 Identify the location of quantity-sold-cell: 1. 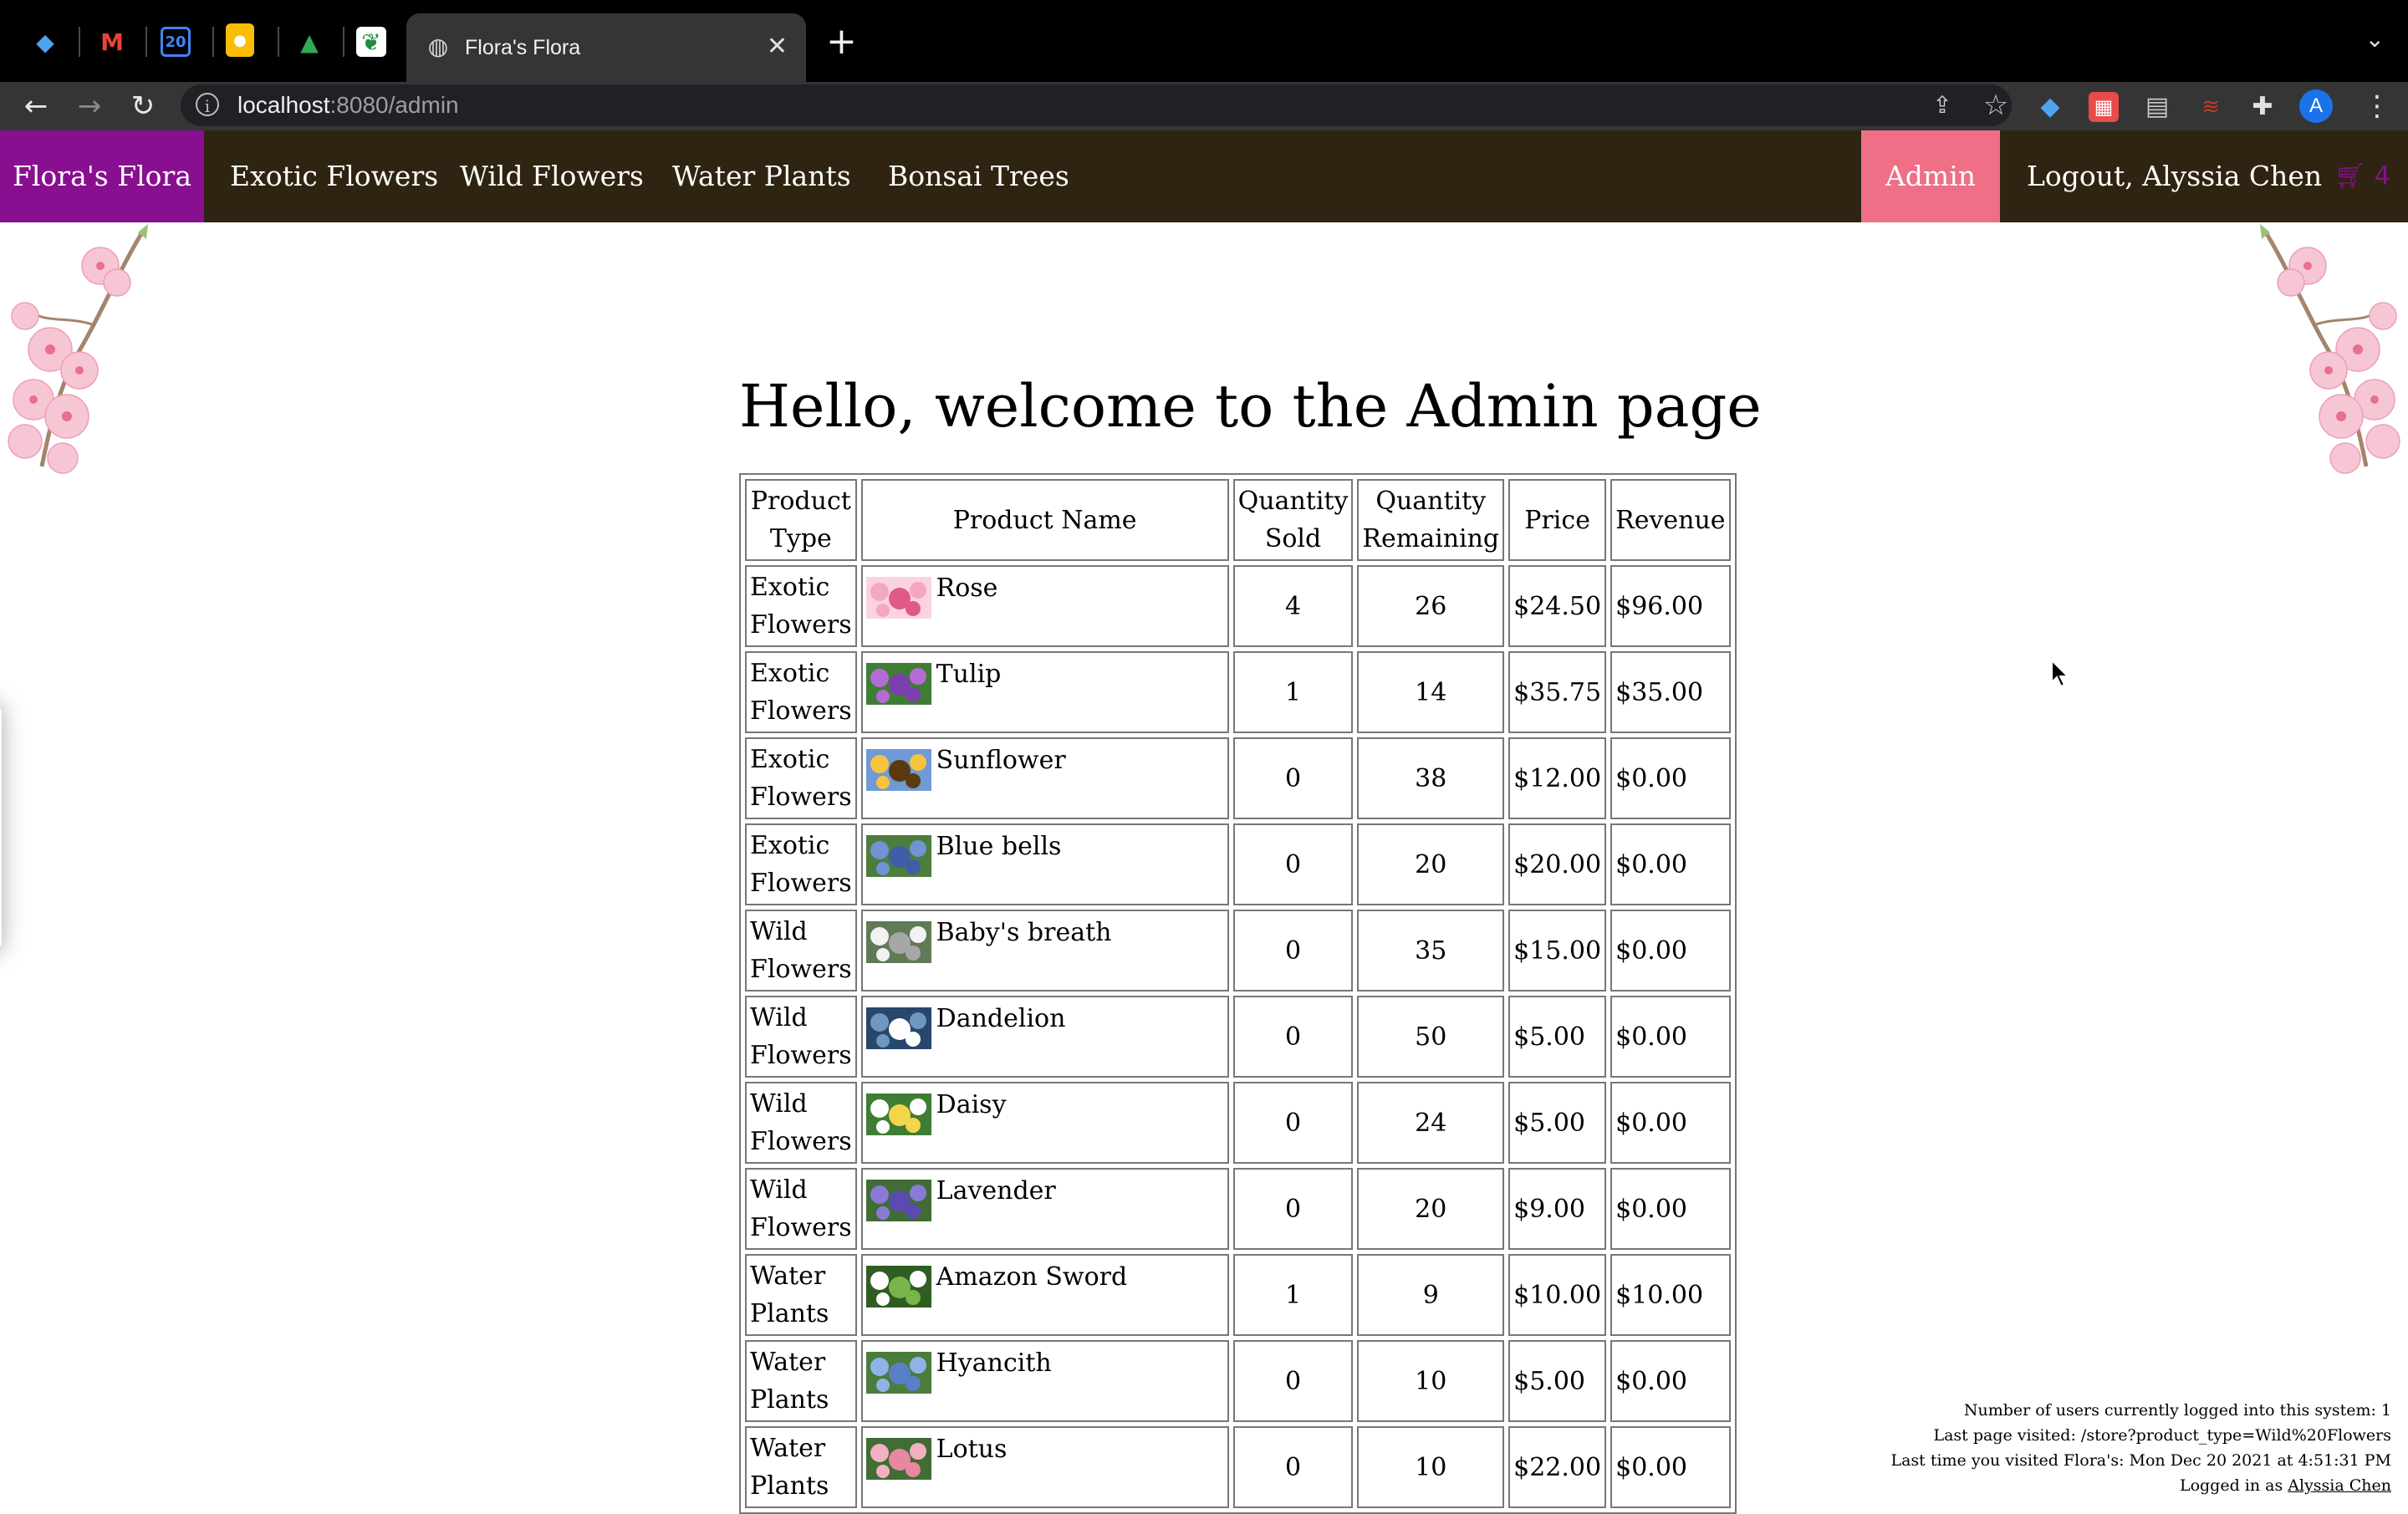
(1293, 1295).